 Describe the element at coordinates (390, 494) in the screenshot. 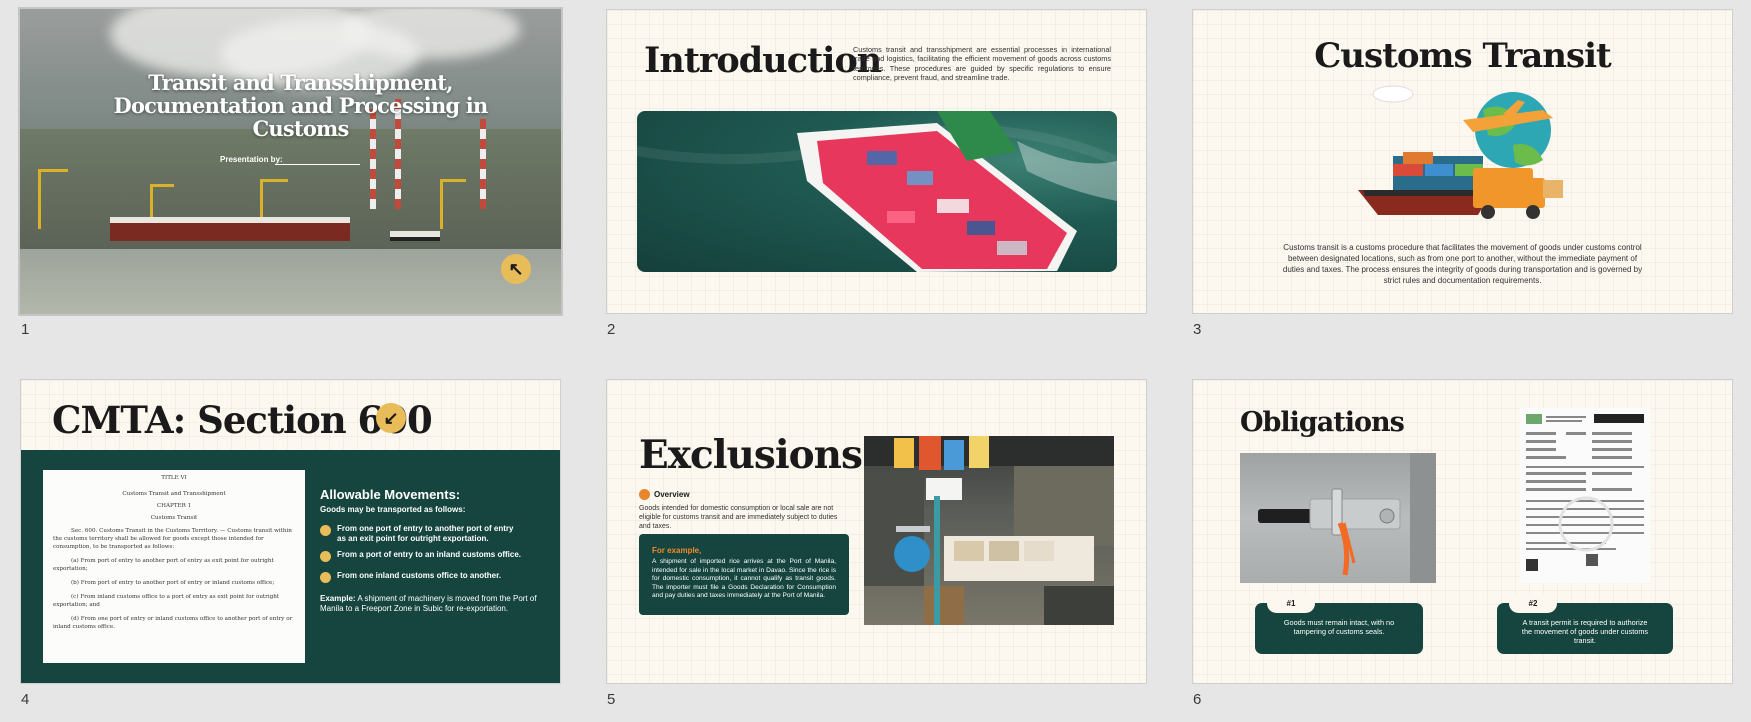

I see `allowable-movements-heading: Allowable Movements:` at that location.